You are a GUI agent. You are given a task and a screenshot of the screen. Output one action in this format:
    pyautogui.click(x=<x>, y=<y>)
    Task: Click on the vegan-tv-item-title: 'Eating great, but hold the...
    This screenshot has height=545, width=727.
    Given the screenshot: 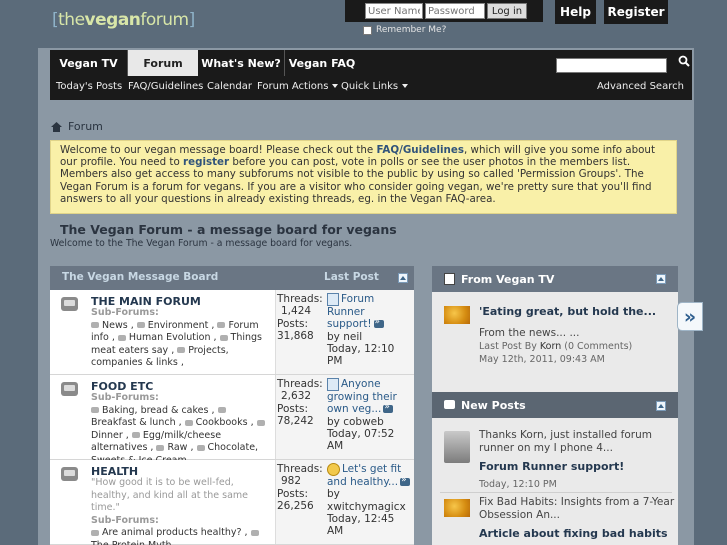 What is the action you would take?
    pyautogui.click(x=567, y=311)
    